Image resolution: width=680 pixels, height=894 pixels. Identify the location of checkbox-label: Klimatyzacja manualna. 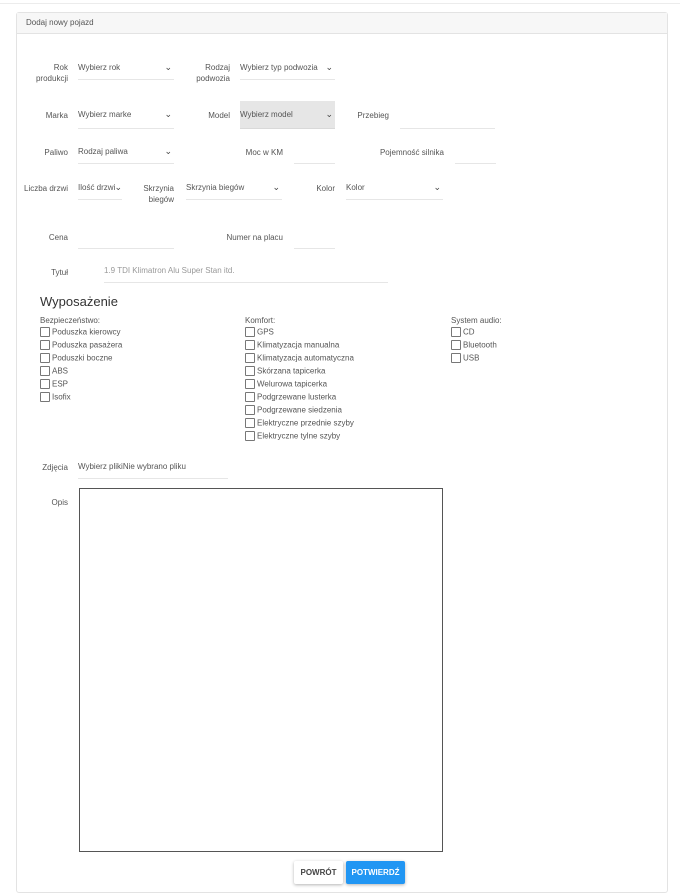
(298, 345).